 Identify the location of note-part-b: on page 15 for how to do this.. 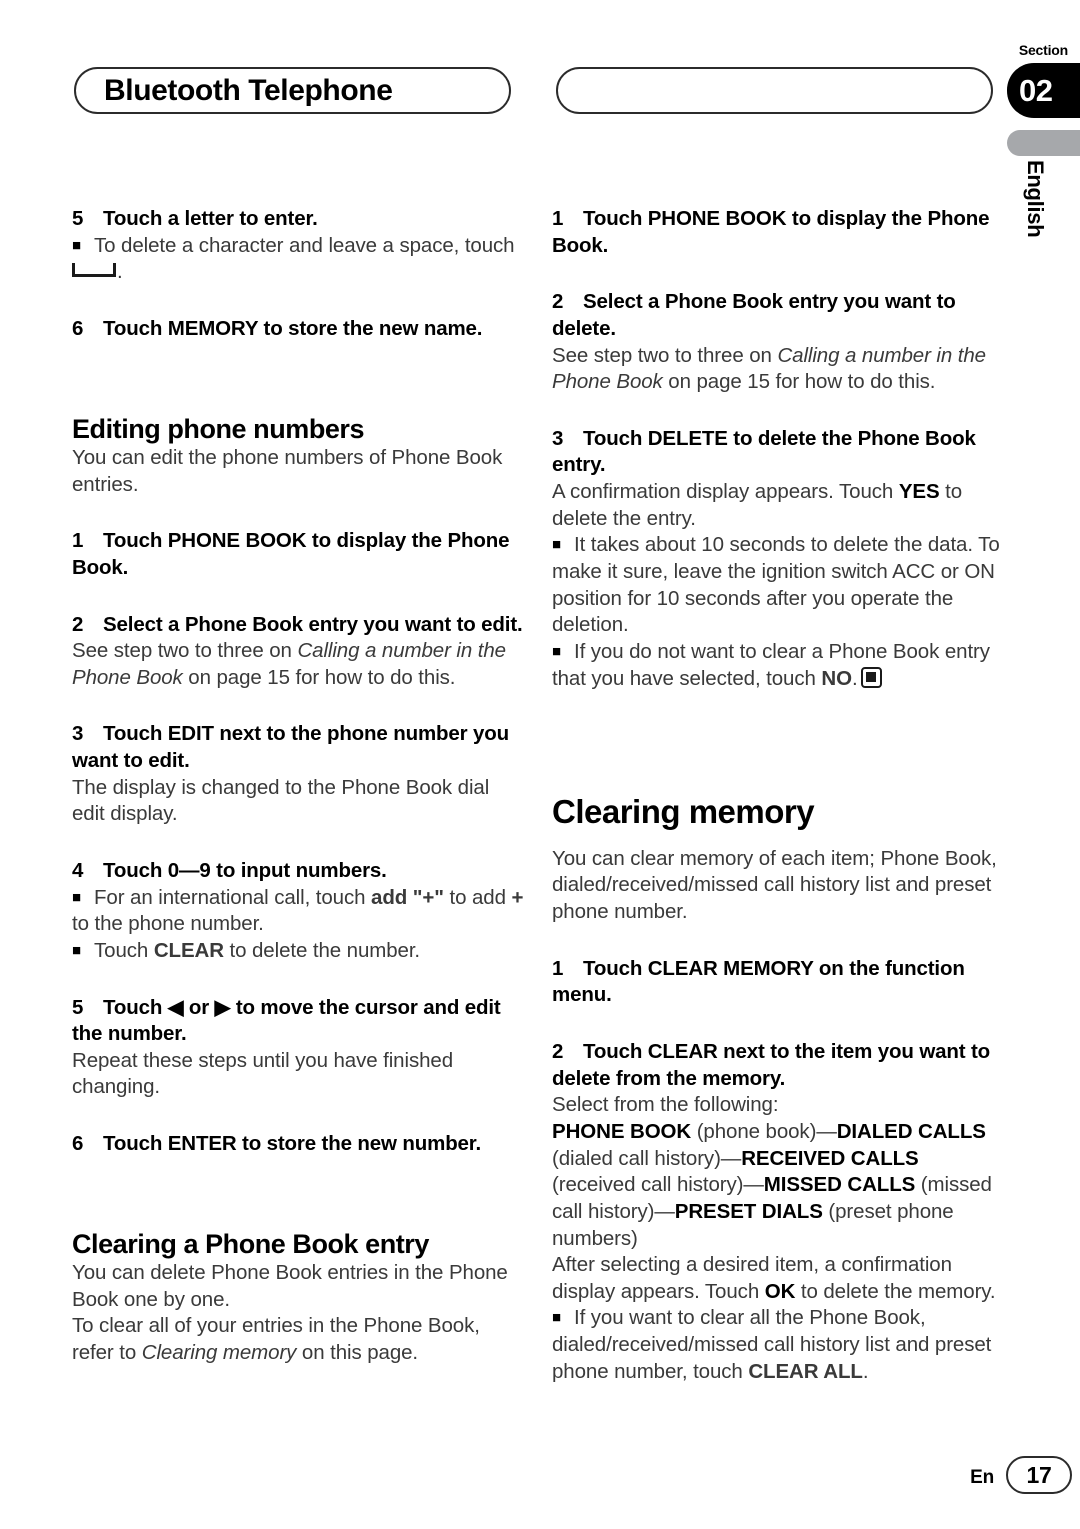
(319, 677).